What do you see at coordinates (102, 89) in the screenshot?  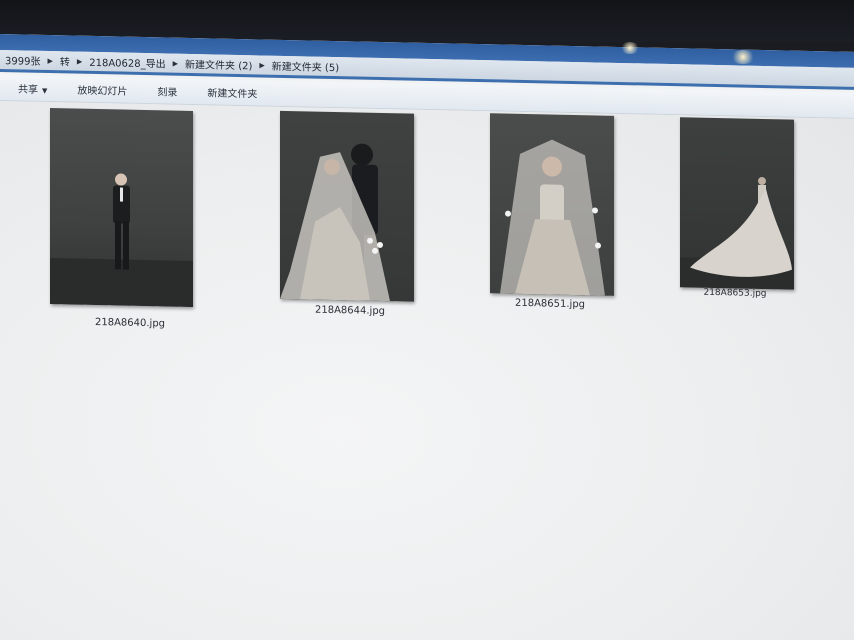 I see `slideshow-button: 放映幻灯片` at bounding box center [102, 89].